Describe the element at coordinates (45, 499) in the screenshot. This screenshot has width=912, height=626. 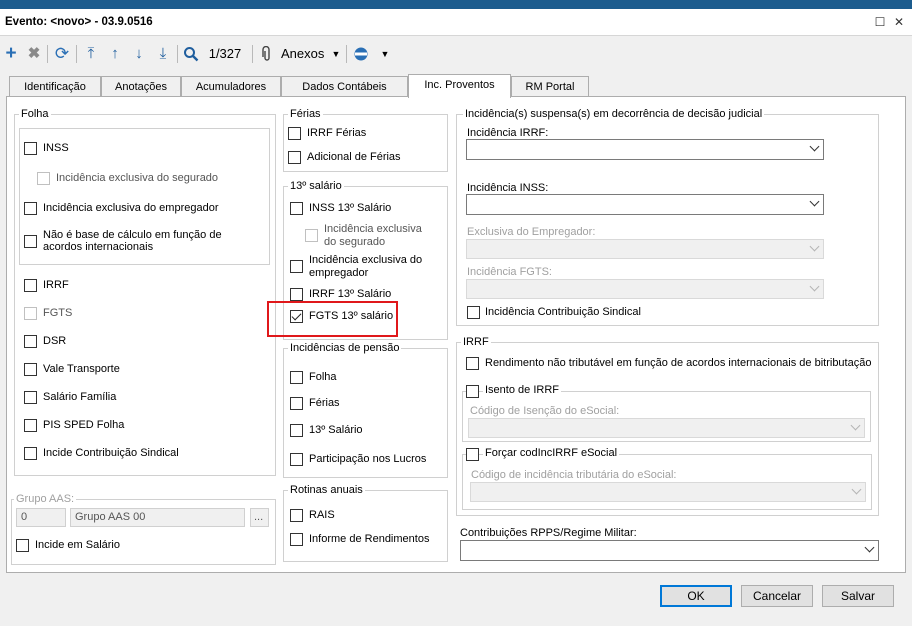
I see `grupo-aas-title: Grupo AAS:` at that location.